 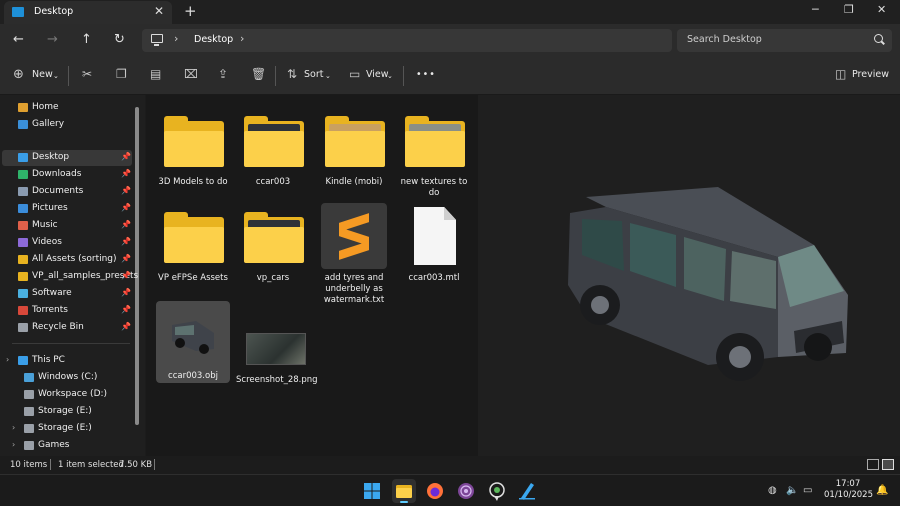 I want to click on sidebar-item-torrents: Torrents 📌, so click(x=67, y=311).